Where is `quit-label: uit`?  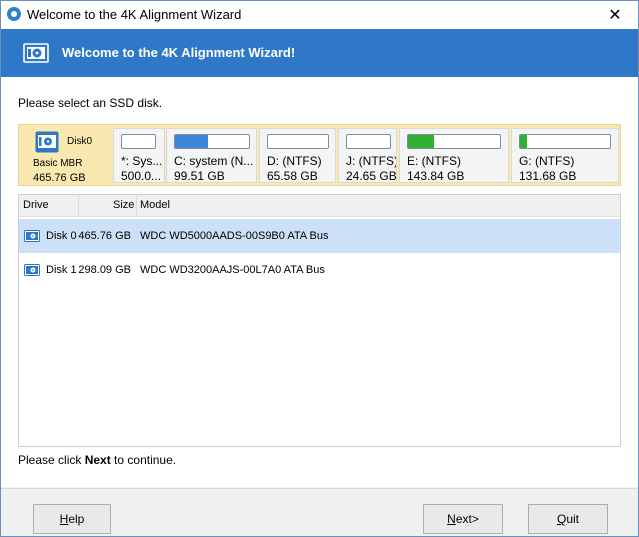 quit-label: uit is located at coordinates (573, 519).